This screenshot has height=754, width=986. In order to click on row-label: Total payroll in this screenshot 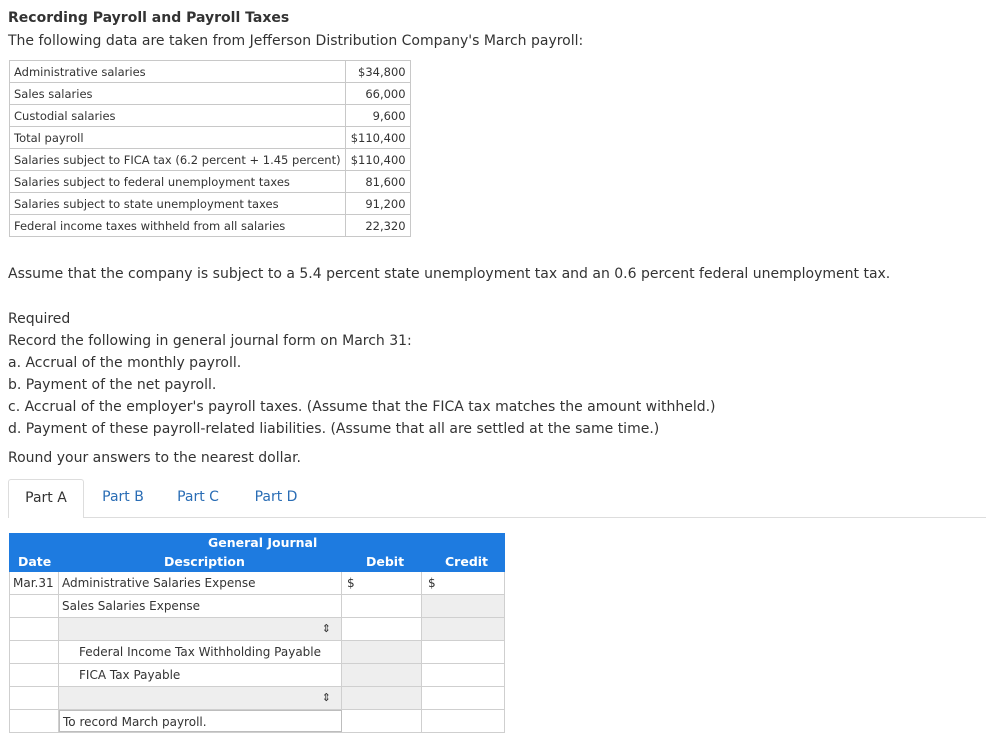, I will do `click(177, 137)`.